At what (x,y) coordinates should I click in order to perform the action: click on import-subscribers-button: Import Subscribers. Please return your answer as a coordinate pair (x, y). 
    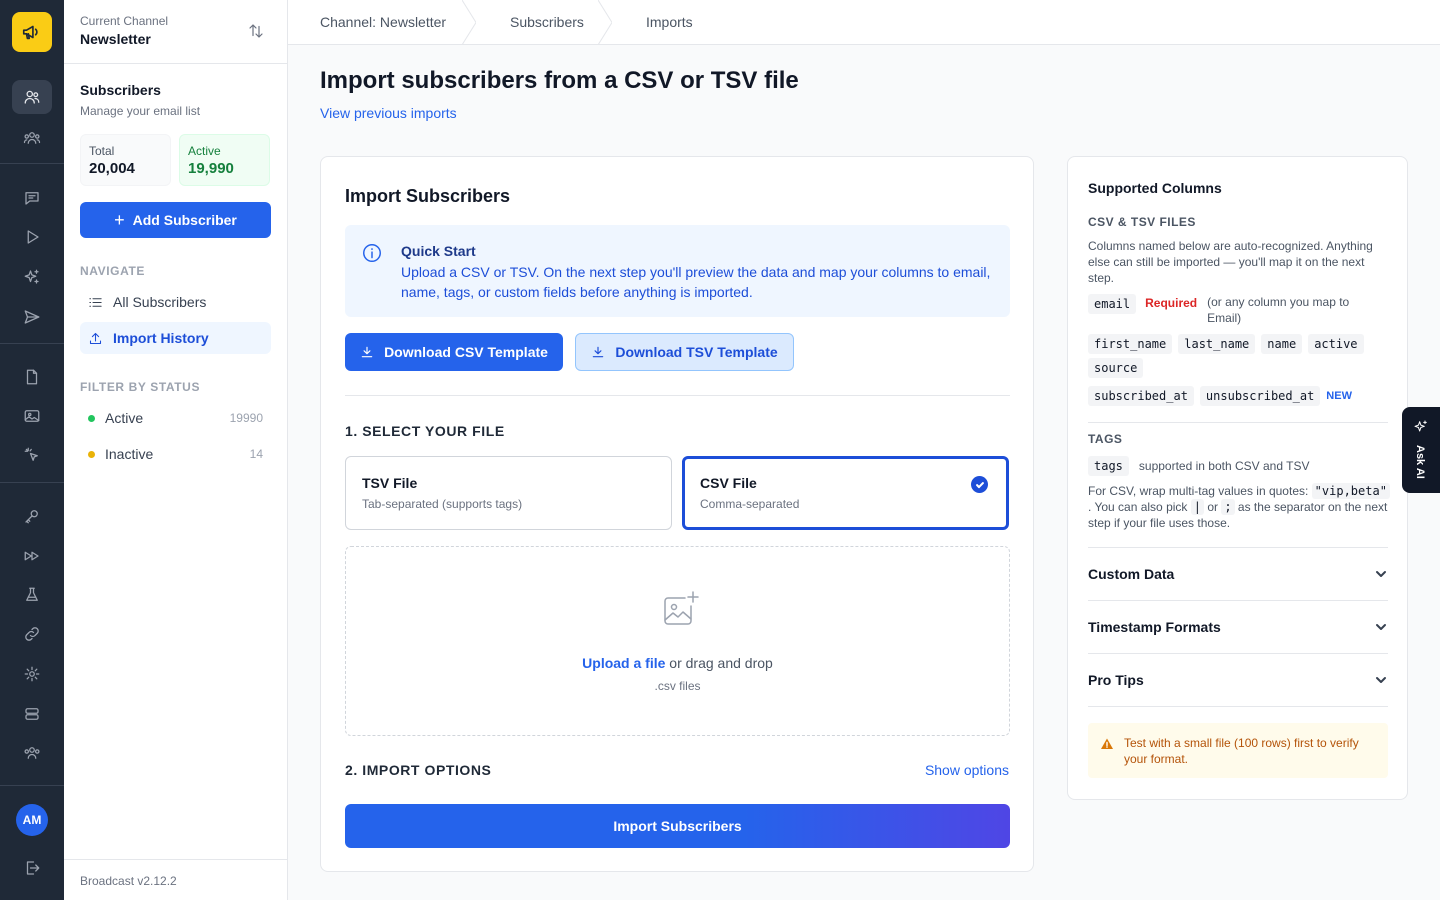
    Looking at the image, I should click on (677, 826).